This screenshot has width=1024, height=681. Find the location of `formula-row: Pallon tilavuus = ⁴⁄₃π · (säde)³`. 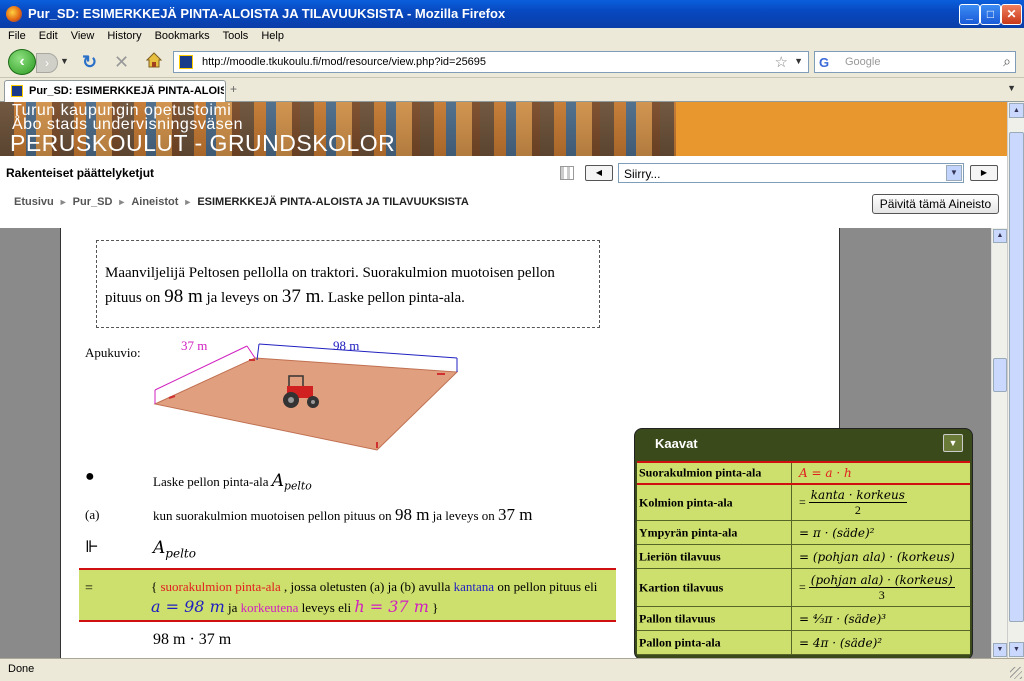

formula-row: Pallon tilavuus = ⁴⁄₃π · (säde)³ is located at coordinates (803, 619).